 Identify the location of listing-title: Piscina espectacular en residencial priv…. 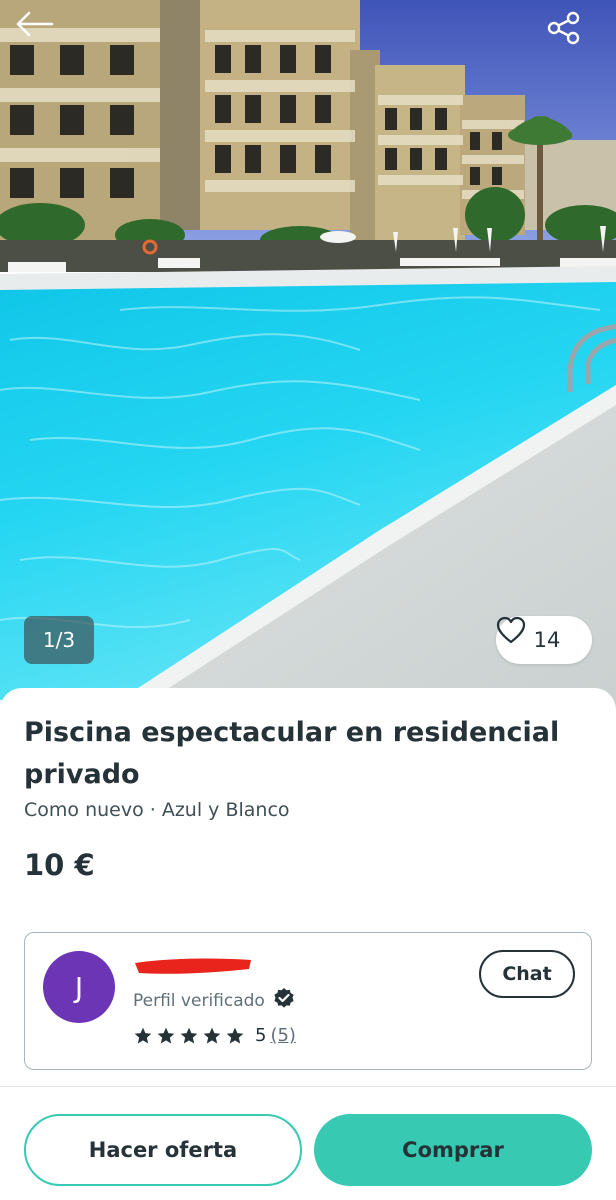
(292, 753).